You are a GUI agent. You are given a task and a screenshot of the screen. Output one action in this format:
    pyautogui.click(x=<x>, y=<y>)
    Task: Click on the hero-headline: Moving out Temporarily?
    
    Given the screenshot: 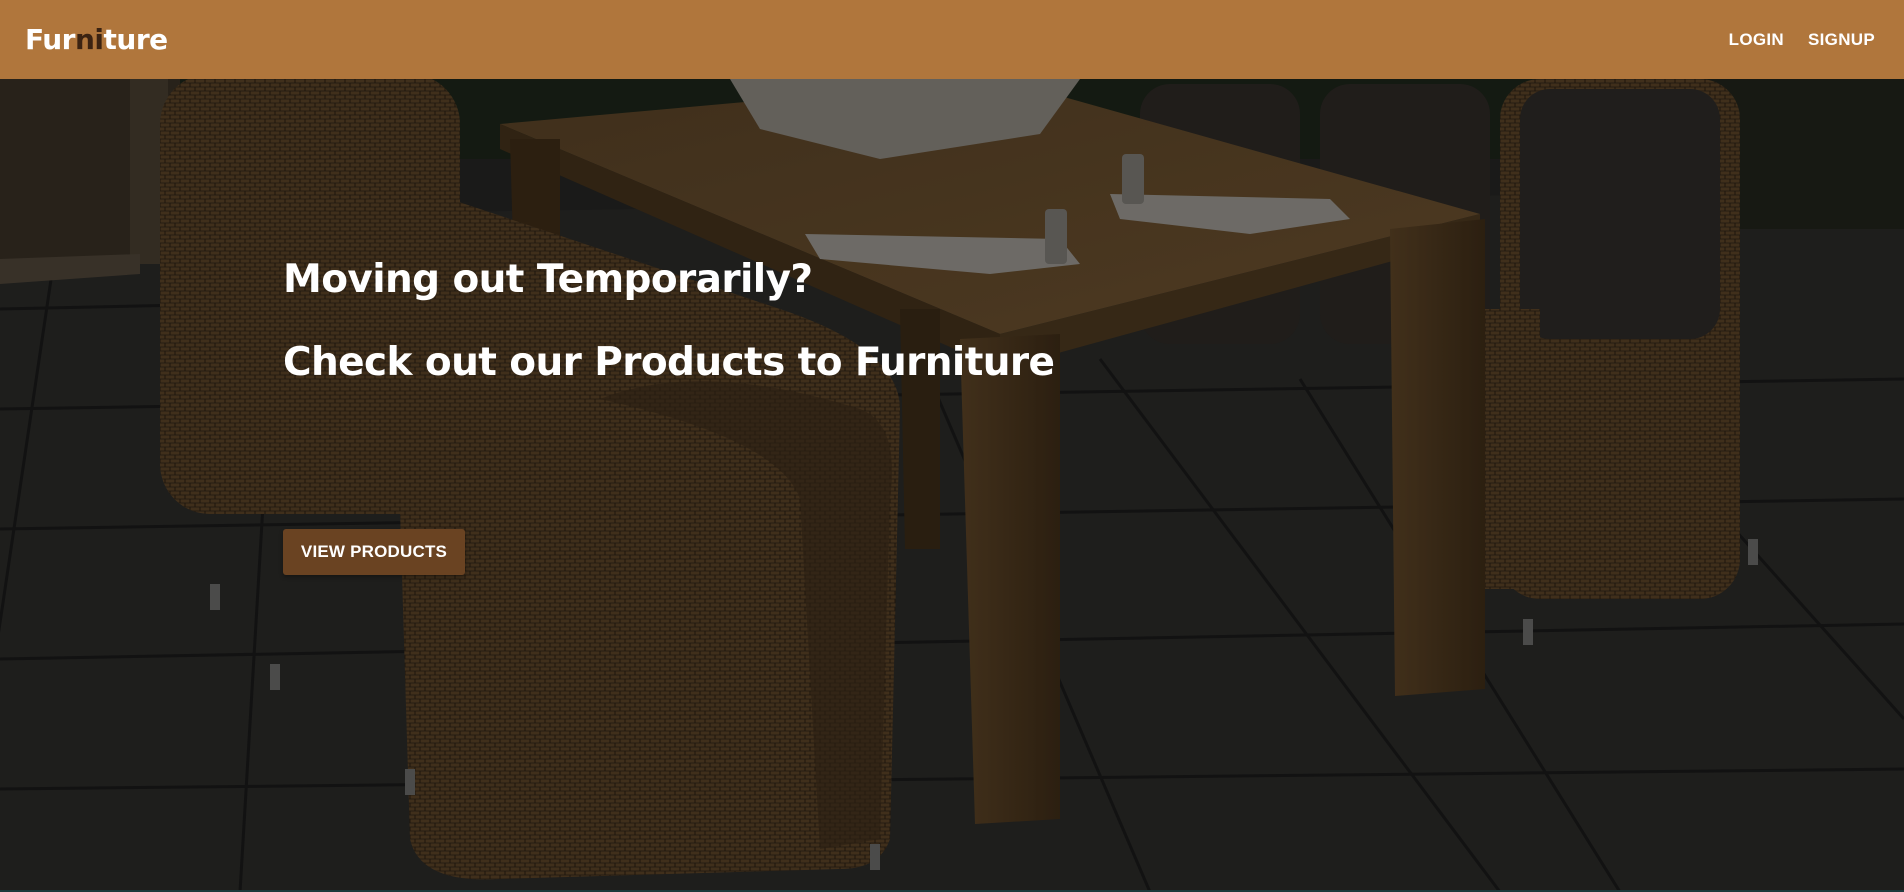 What is the action you would take?
    pyautogui.click(x=548, y=279)
    